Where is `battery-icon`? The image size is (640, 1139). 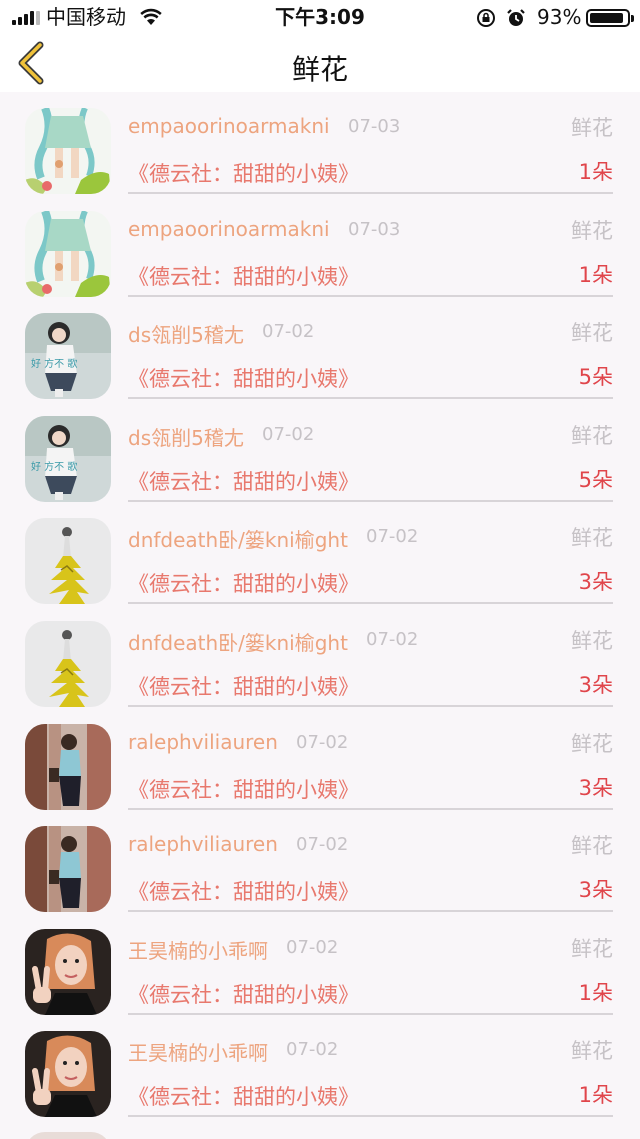 battery-icon is located at coordinates (610, 18).